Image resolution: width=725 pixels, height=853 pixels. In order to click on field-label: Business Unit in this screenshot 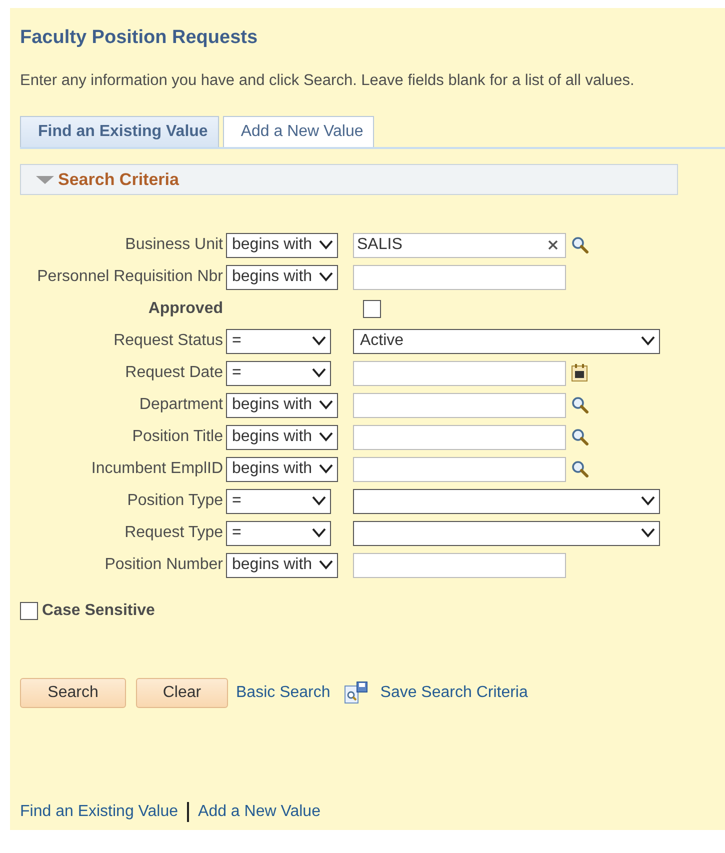, I will do `click(173, 245)`.